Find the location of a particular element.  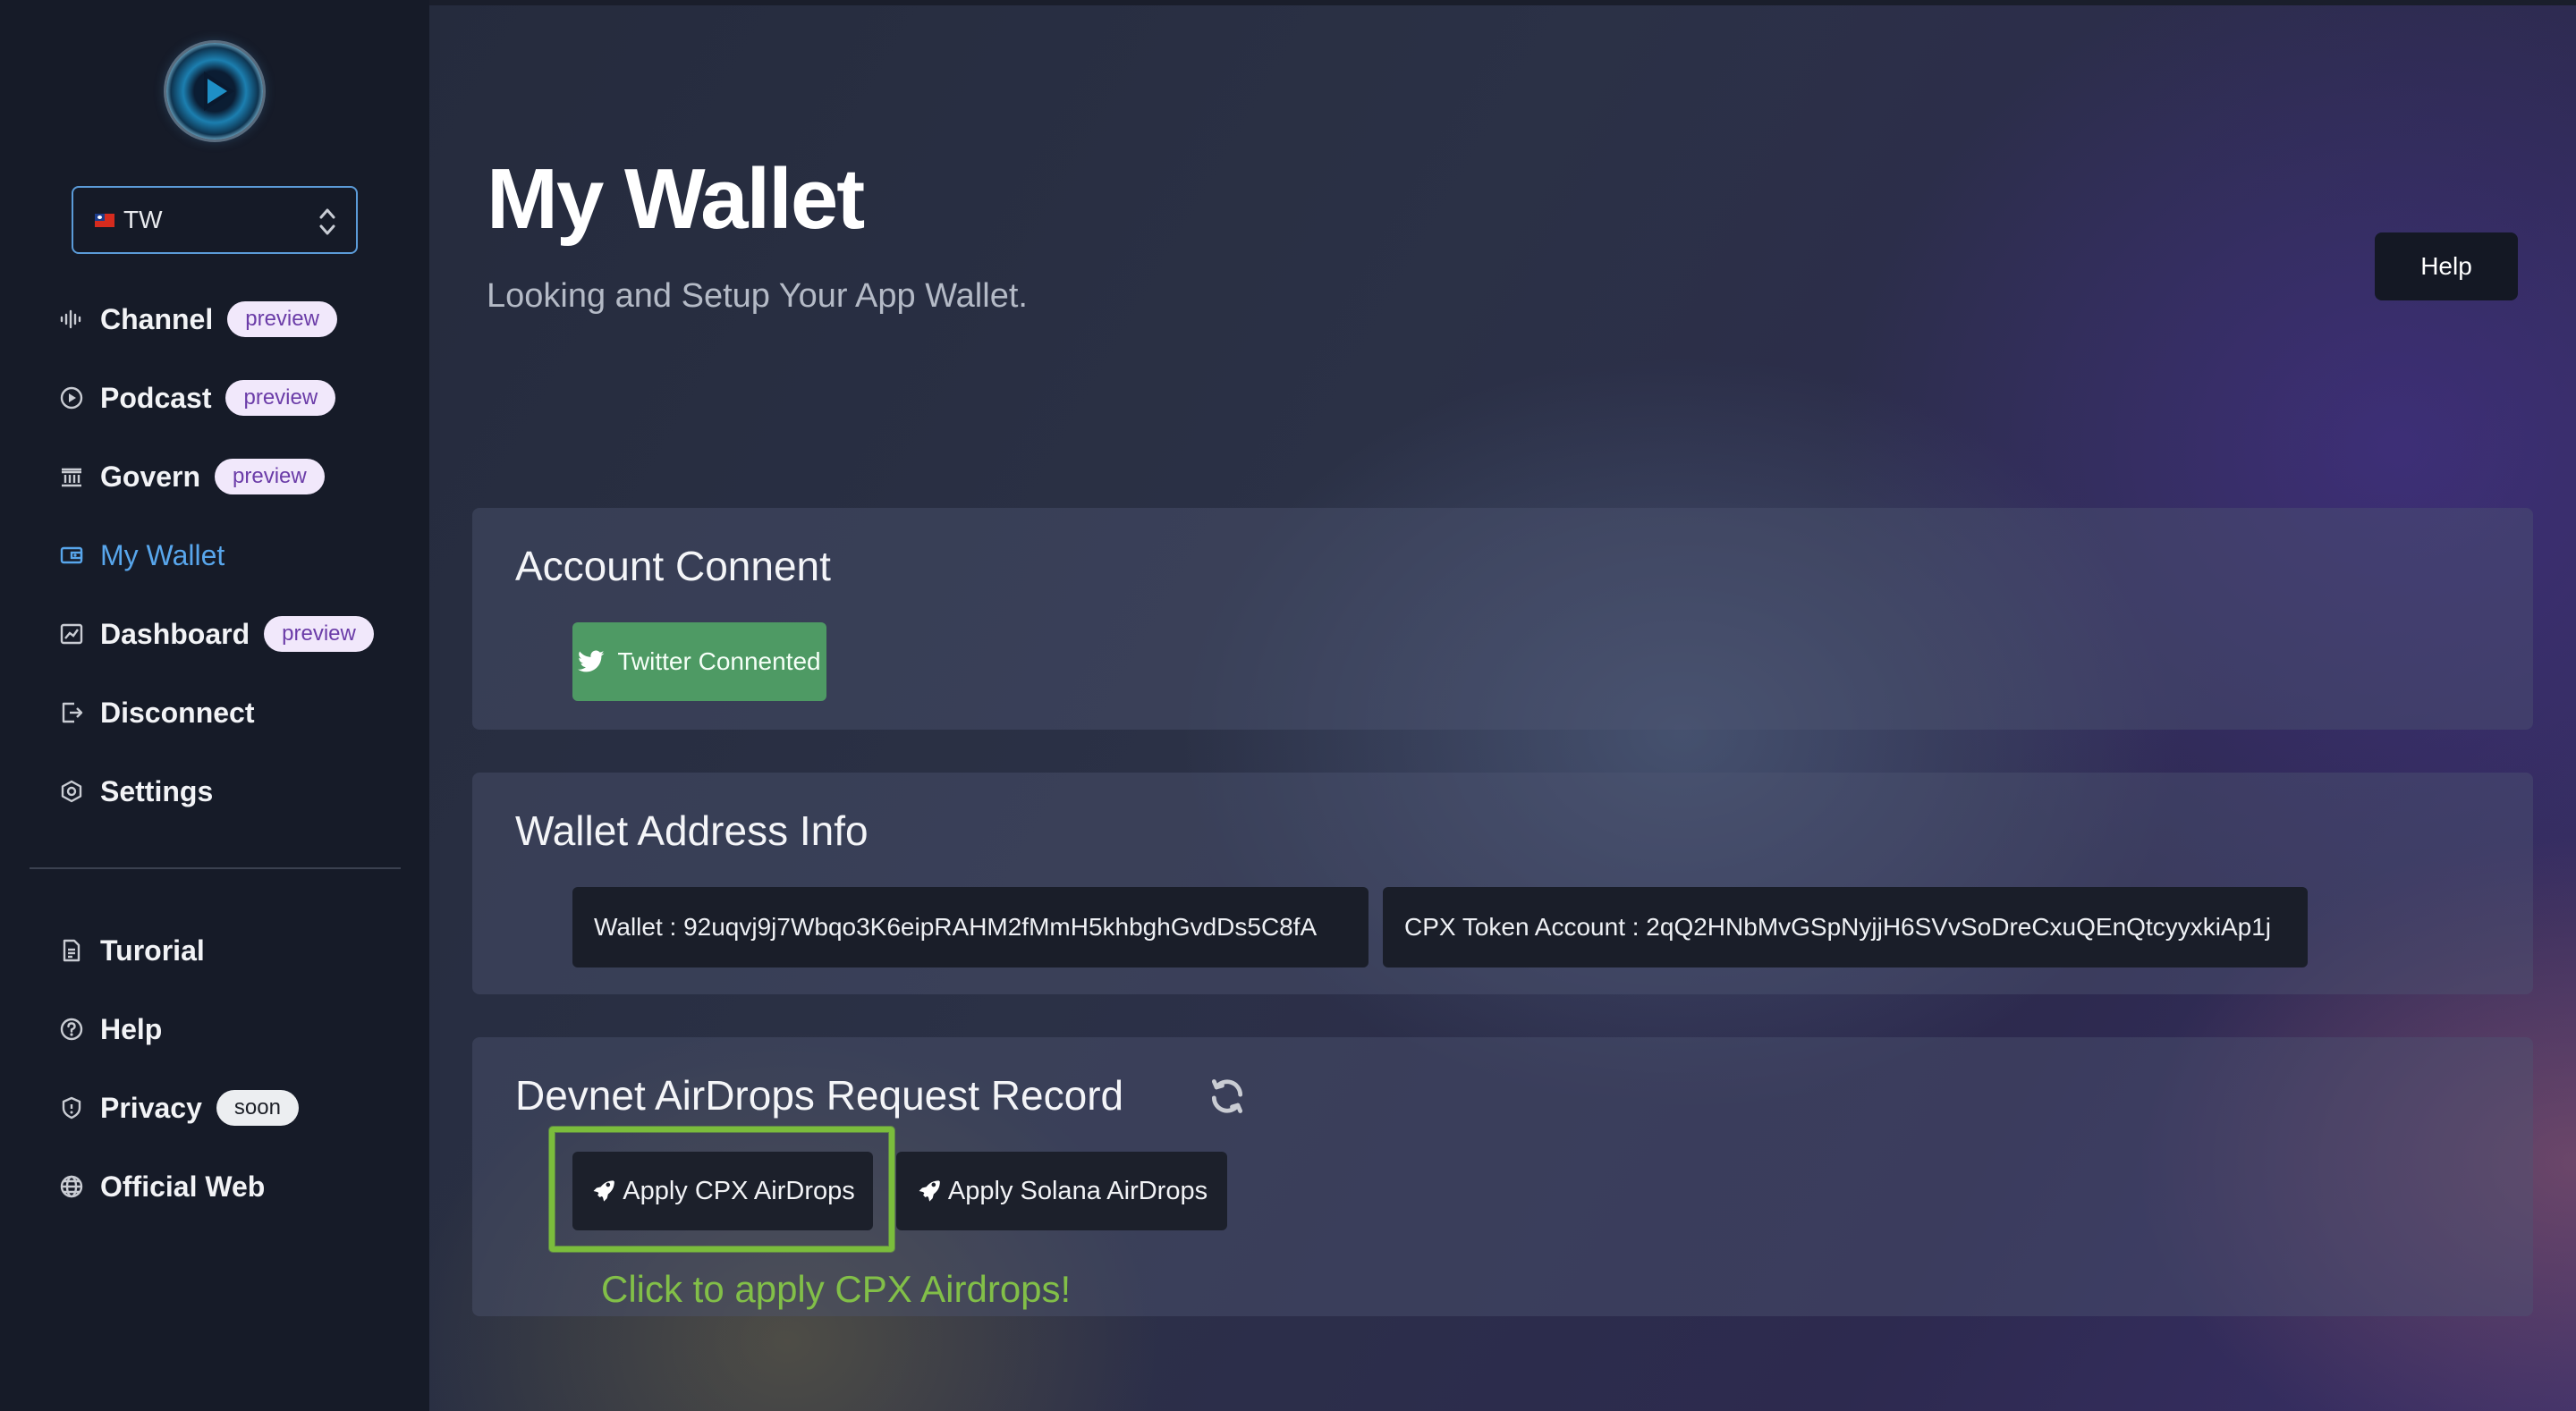

soon-badge: soon is located at coordinates (257, 1108).